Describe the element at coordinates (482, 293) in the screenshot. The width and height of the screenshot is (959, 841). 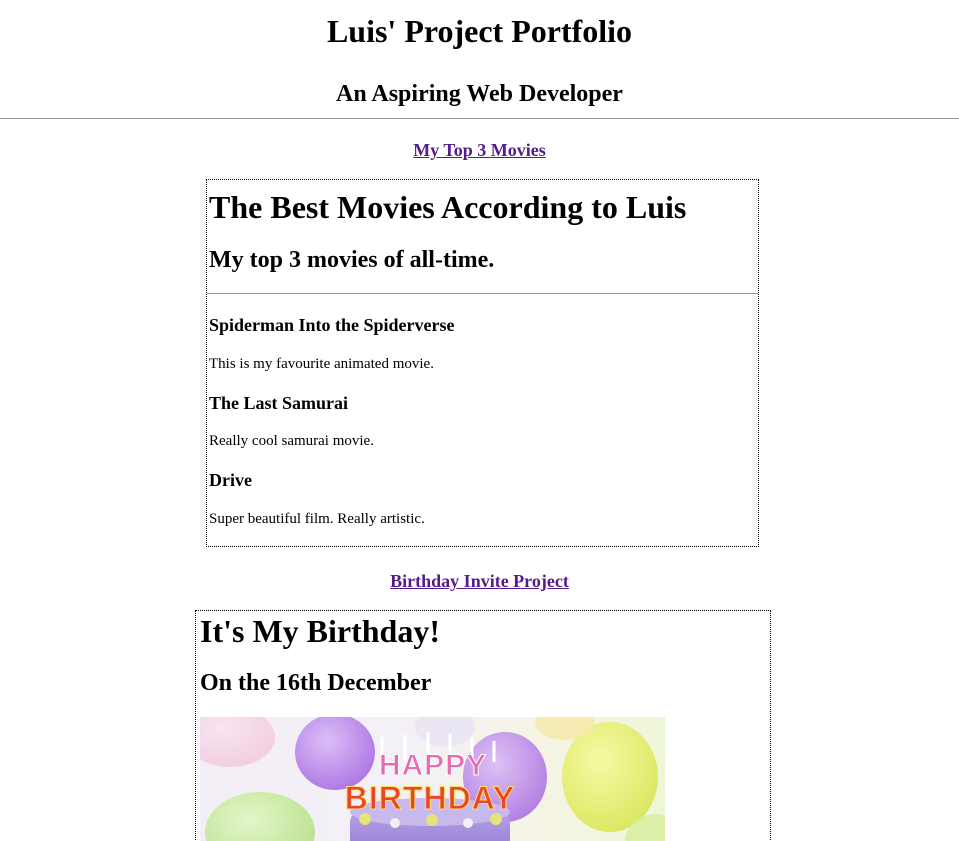
I see `movies-divider` at that location.